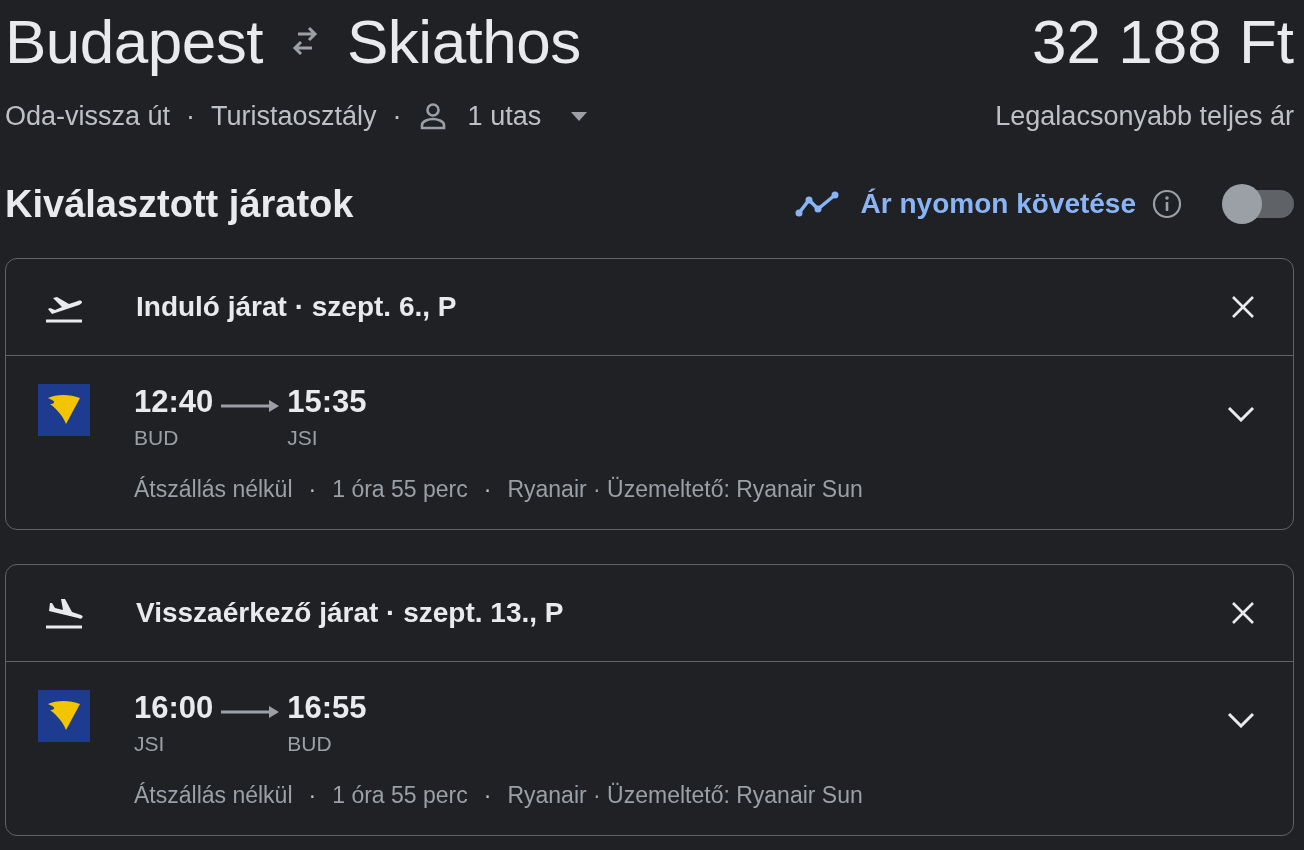 The height and width of the screenshot is (850, 1304). I want to click on price: 32 188 Ft, so click(1163, 41).